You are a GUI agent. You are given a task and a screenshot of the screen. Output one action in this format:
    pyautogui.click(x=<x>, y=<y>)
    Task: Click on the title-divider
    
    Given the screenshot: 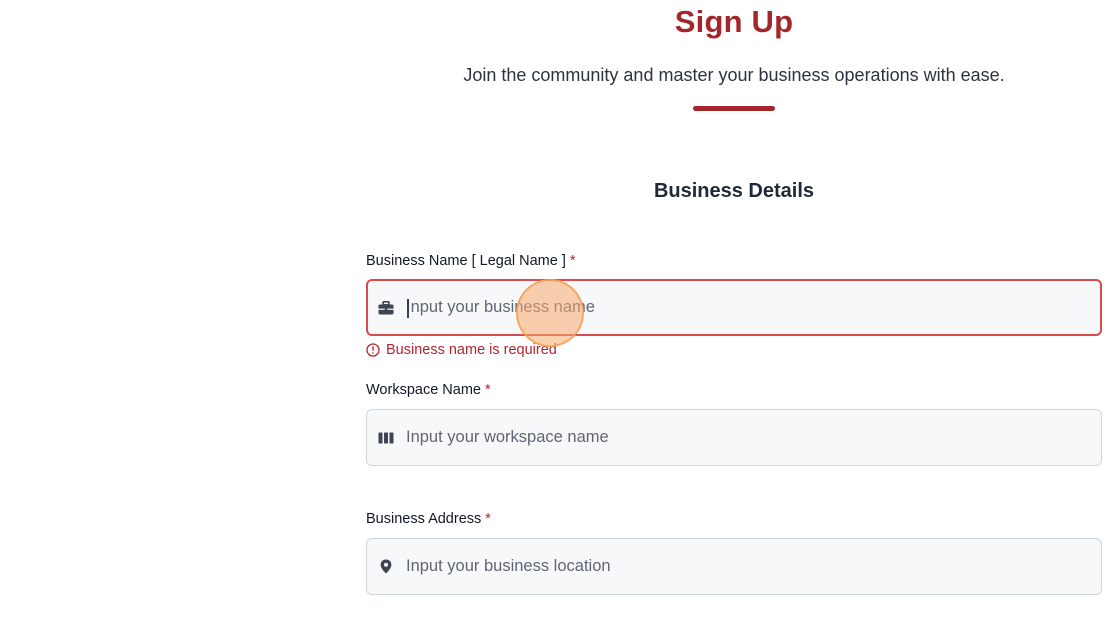 What is the action you would take?
    pyautogui.click(x=734, y=108)
    